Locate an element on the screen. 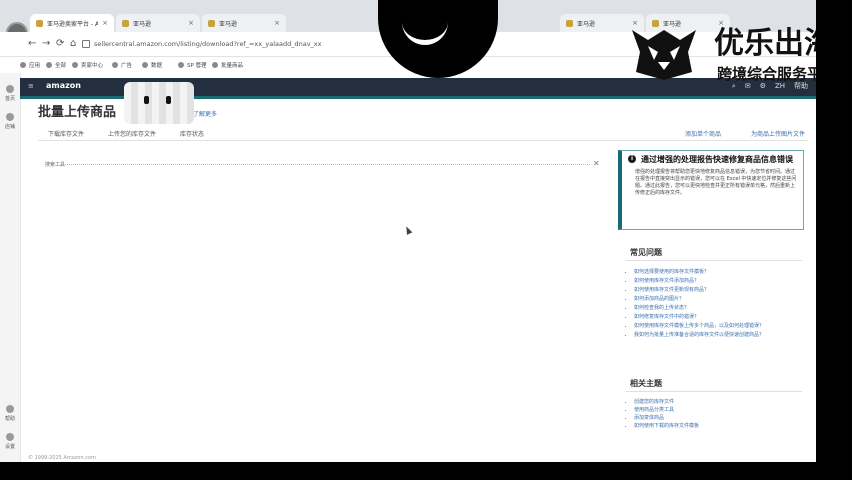  divider is located at coordinates (423, 140).